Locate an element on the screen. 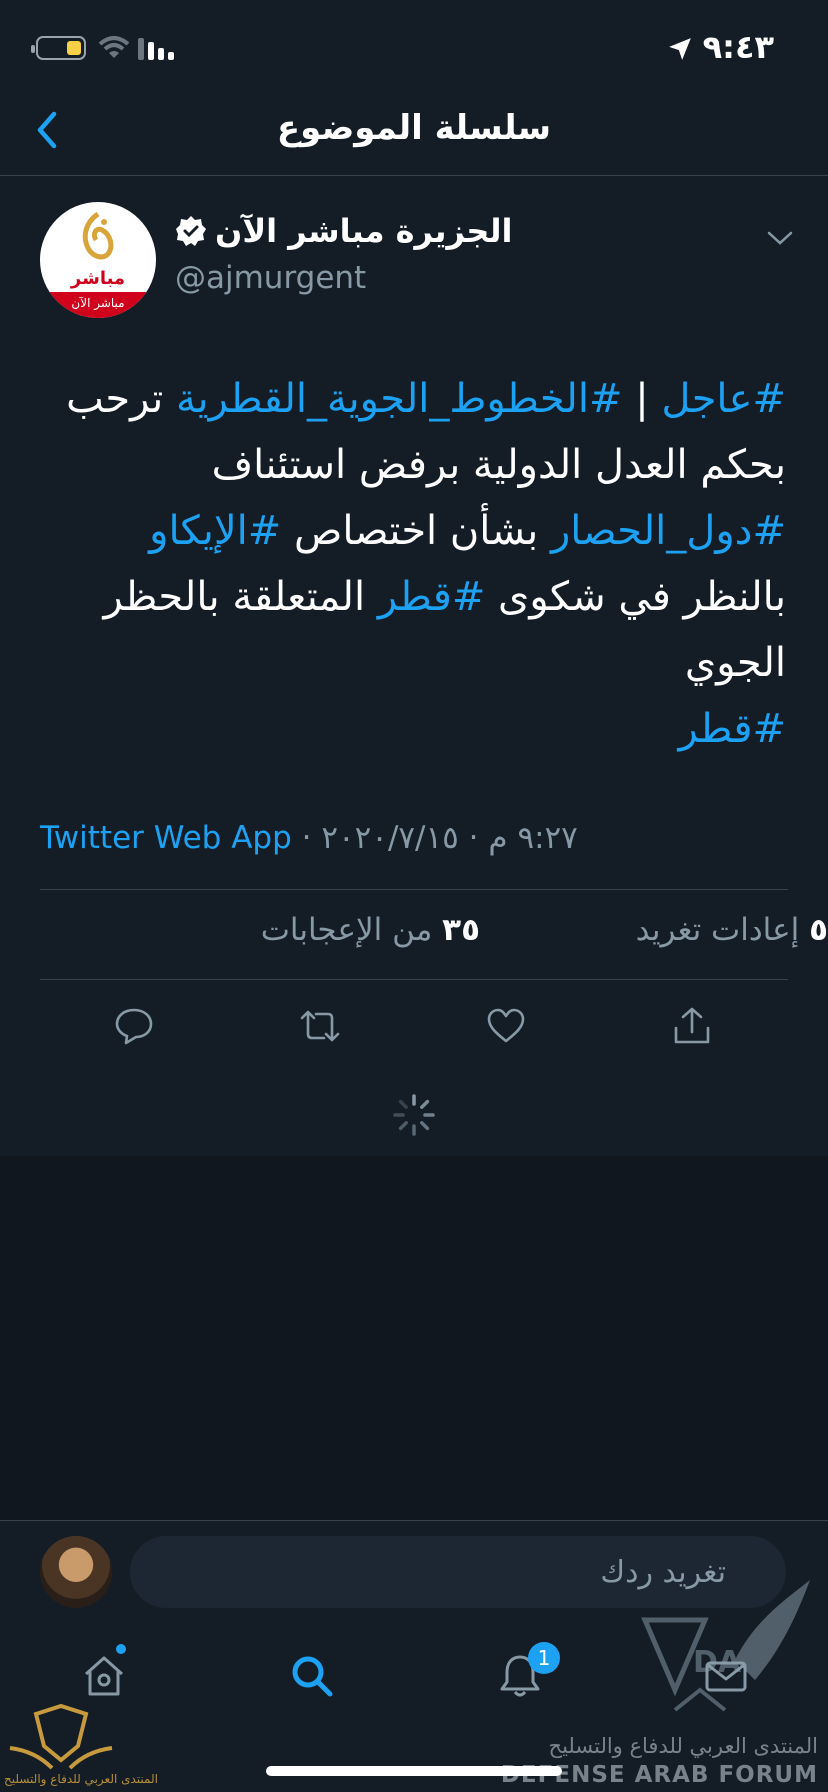 The height and width of the screenshot is (1792, 828). hashtag-link: #الخطوط_الجوية_القطرية is located at coordinates (399, 399).